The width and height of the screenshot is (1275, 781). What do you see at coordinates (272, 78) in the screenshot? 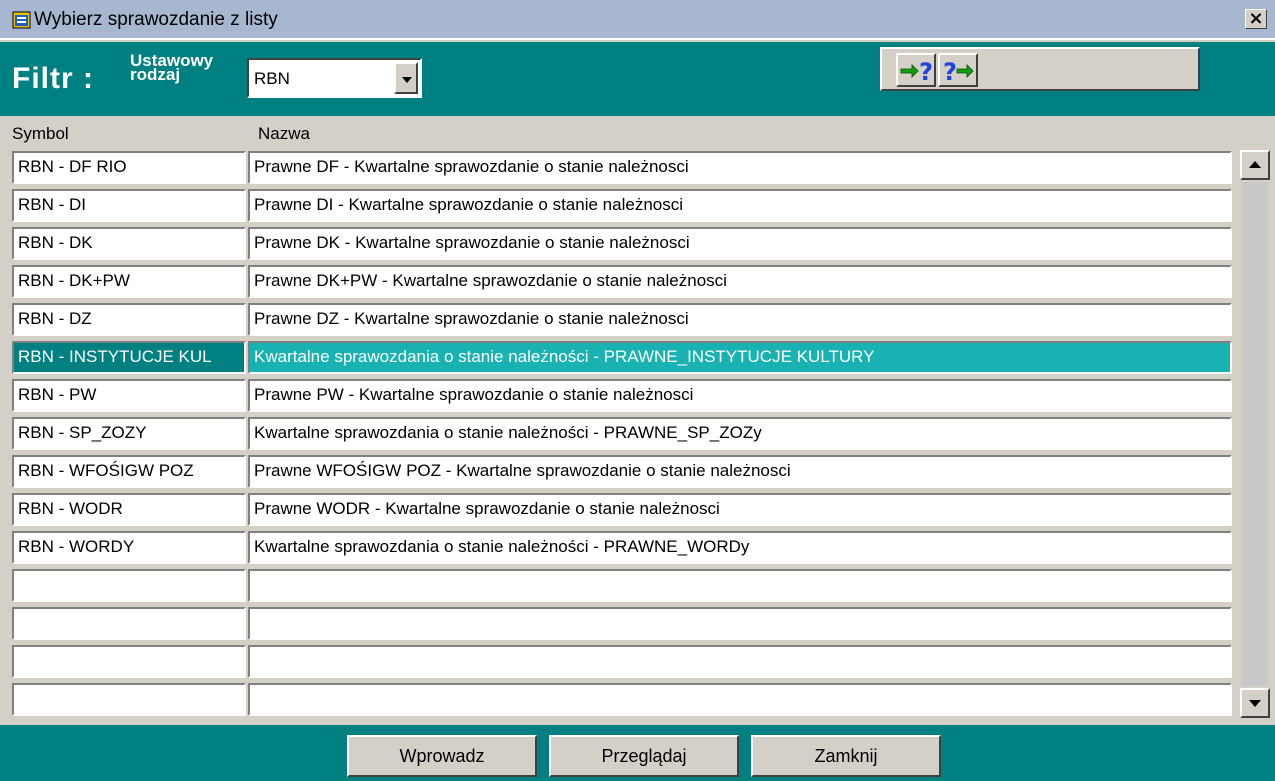
I see `rodzaj-select-value: RBN` at bounding box center [272, 78].